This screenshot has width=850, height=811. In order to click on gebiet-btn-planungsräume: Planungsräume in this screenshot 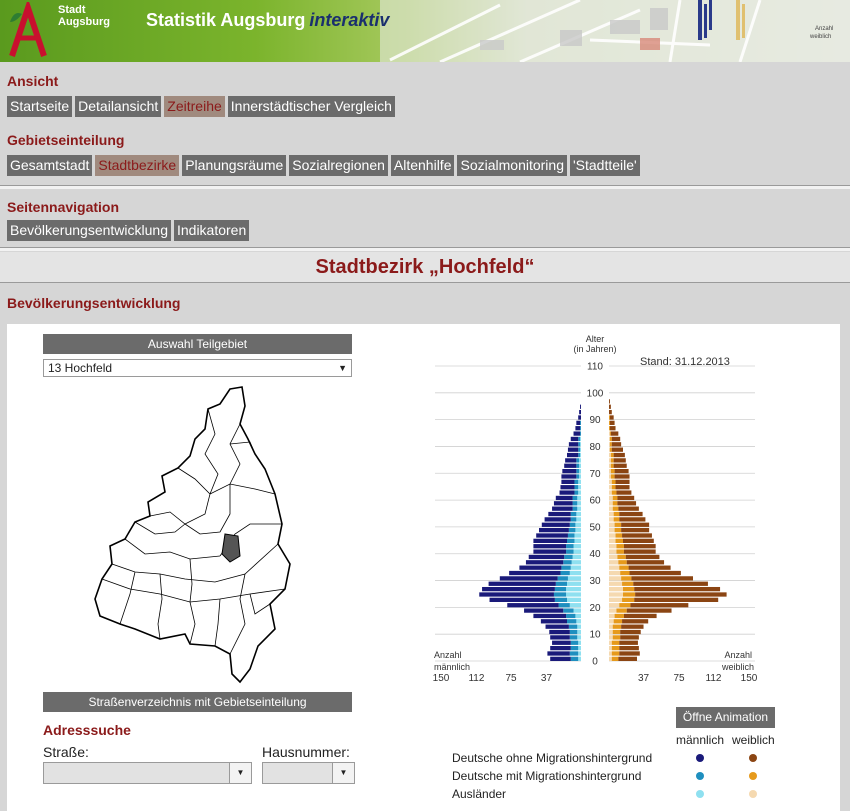, I will do `click(234, 165)`.